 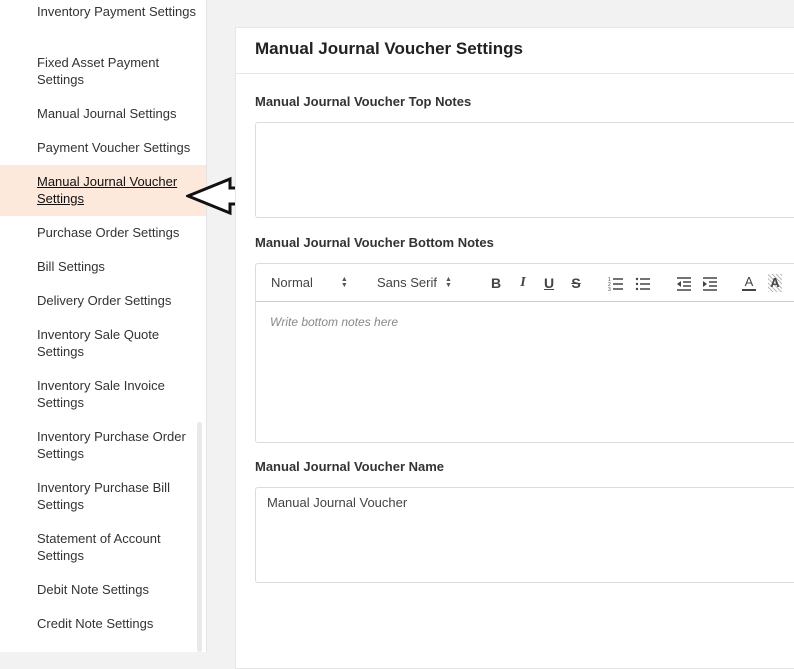 What do you see at coordinates (98, 343) in the screenshot?
I see `sidebar-item-label: Inventory Sale Quote Settings` at bounding box center [98, 343].